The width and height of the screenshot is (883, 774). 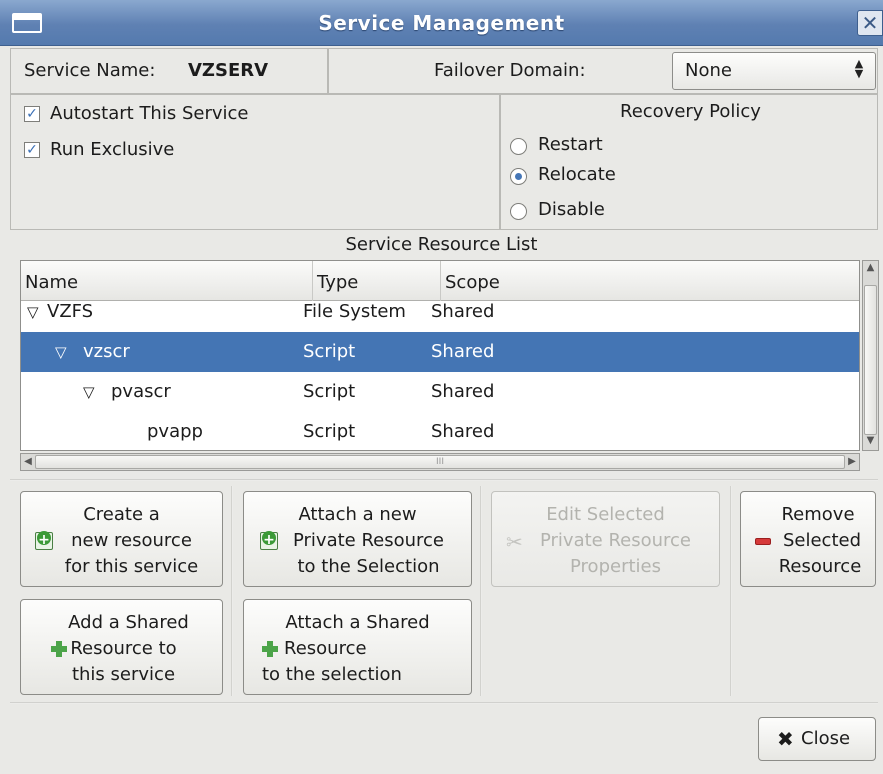 I want to click on service-name-value: VZSERV, so click(x=228, y=70).